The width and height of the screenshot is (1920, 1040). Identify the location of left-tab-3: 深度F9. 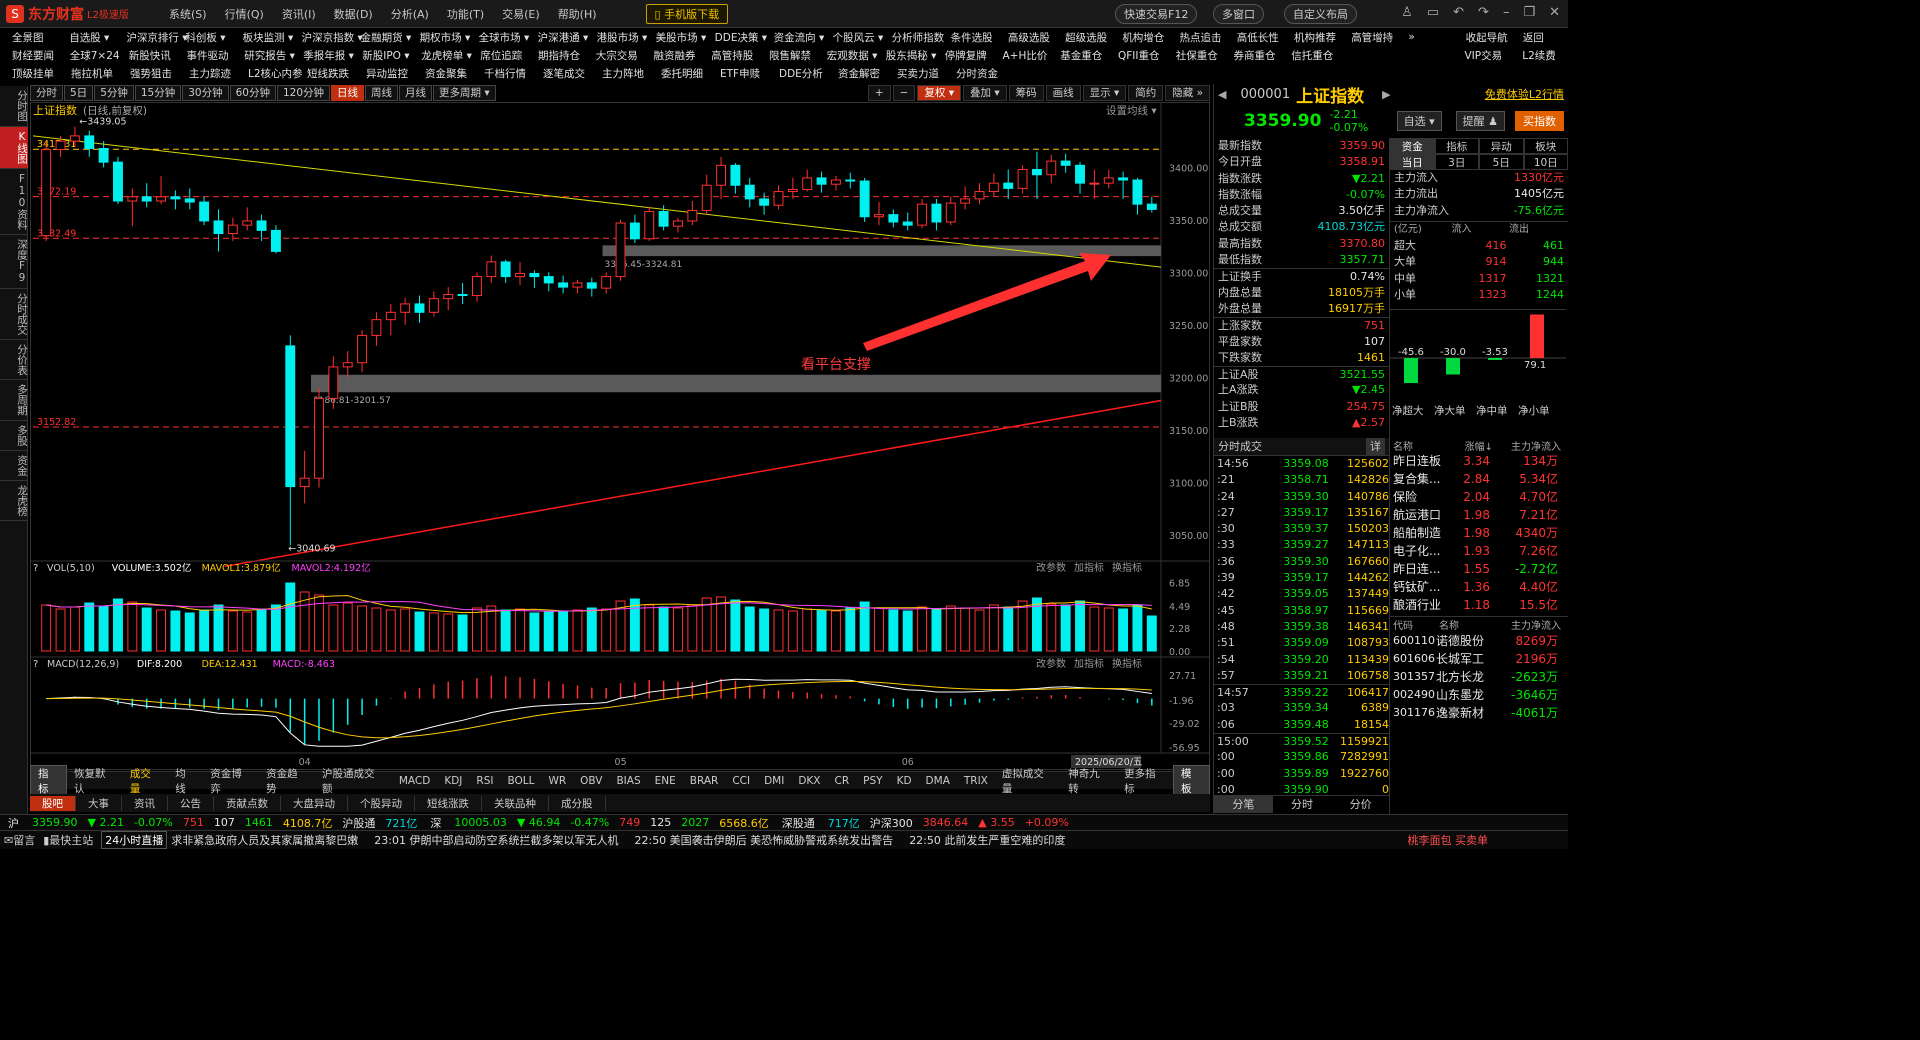
(14, 262).